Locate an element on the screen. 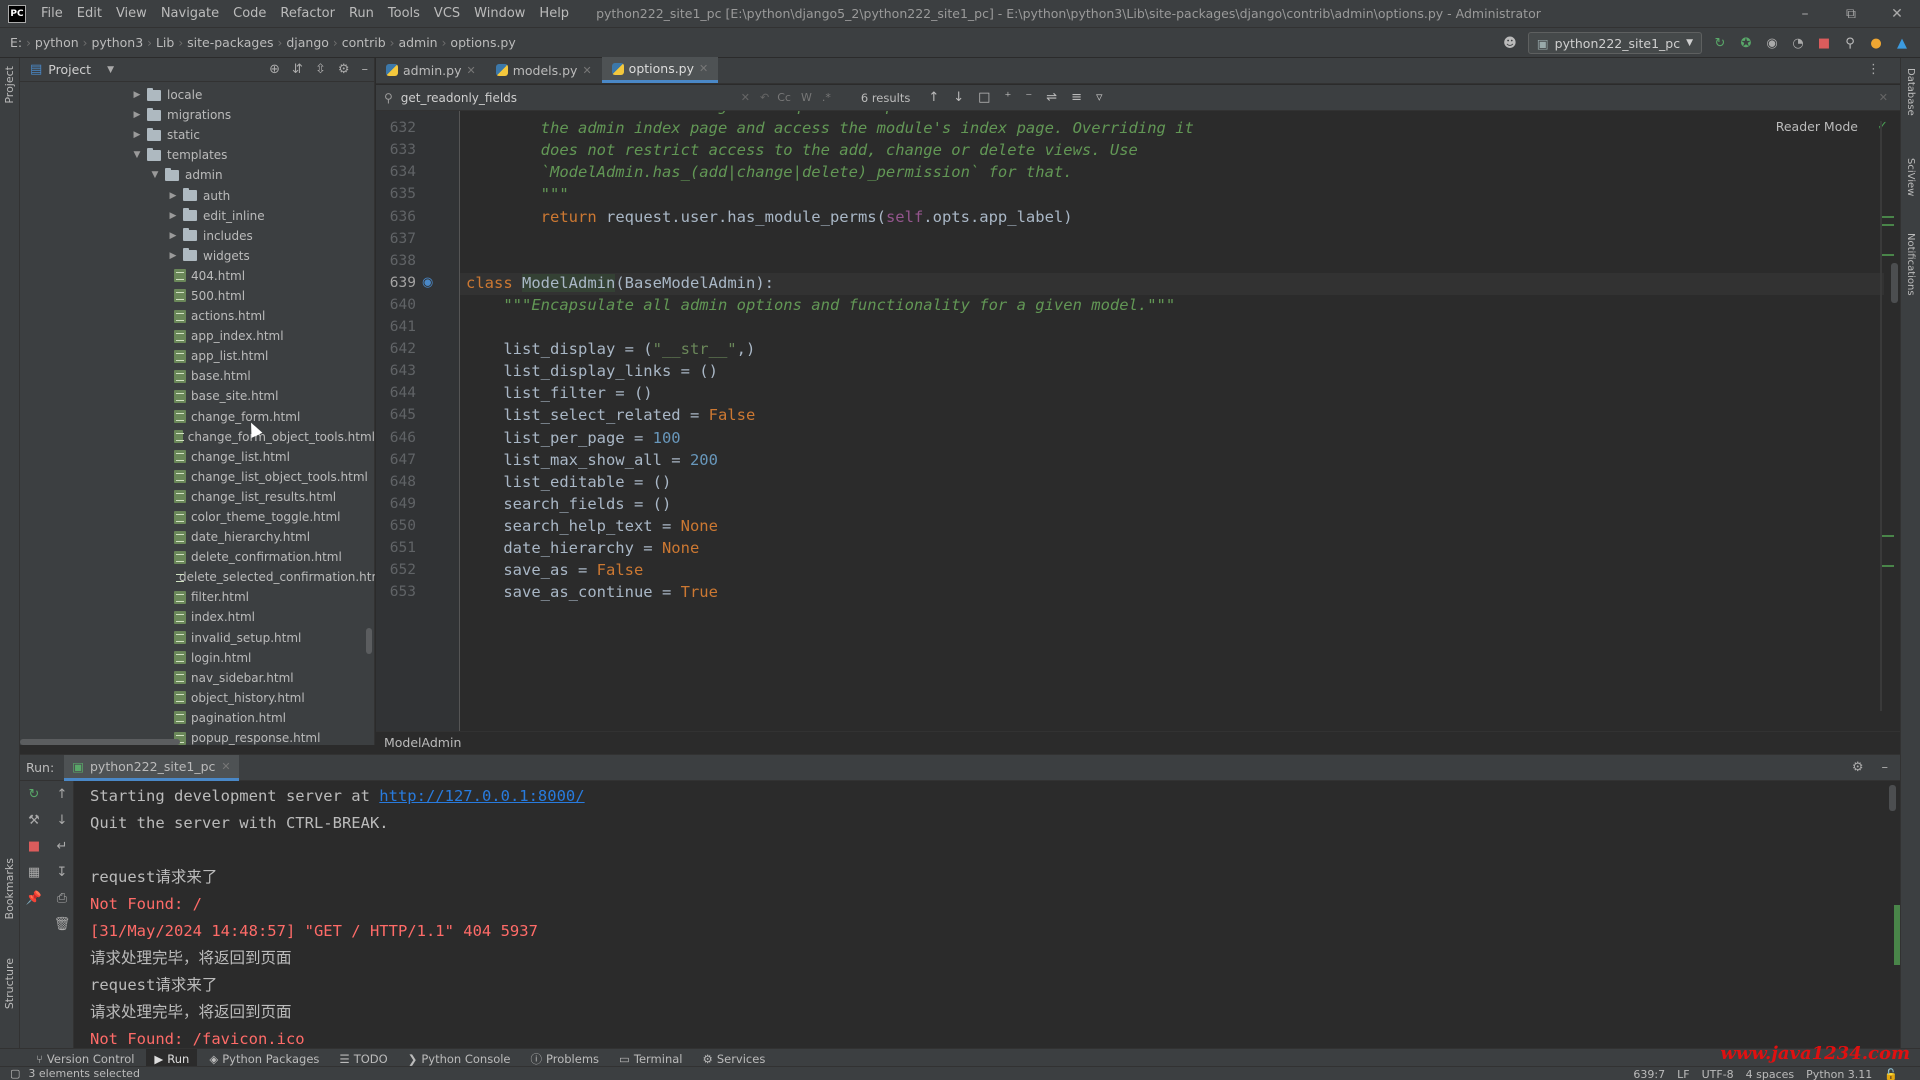  breadcrumb-lib: Lib is located at coordinates (165, 42).